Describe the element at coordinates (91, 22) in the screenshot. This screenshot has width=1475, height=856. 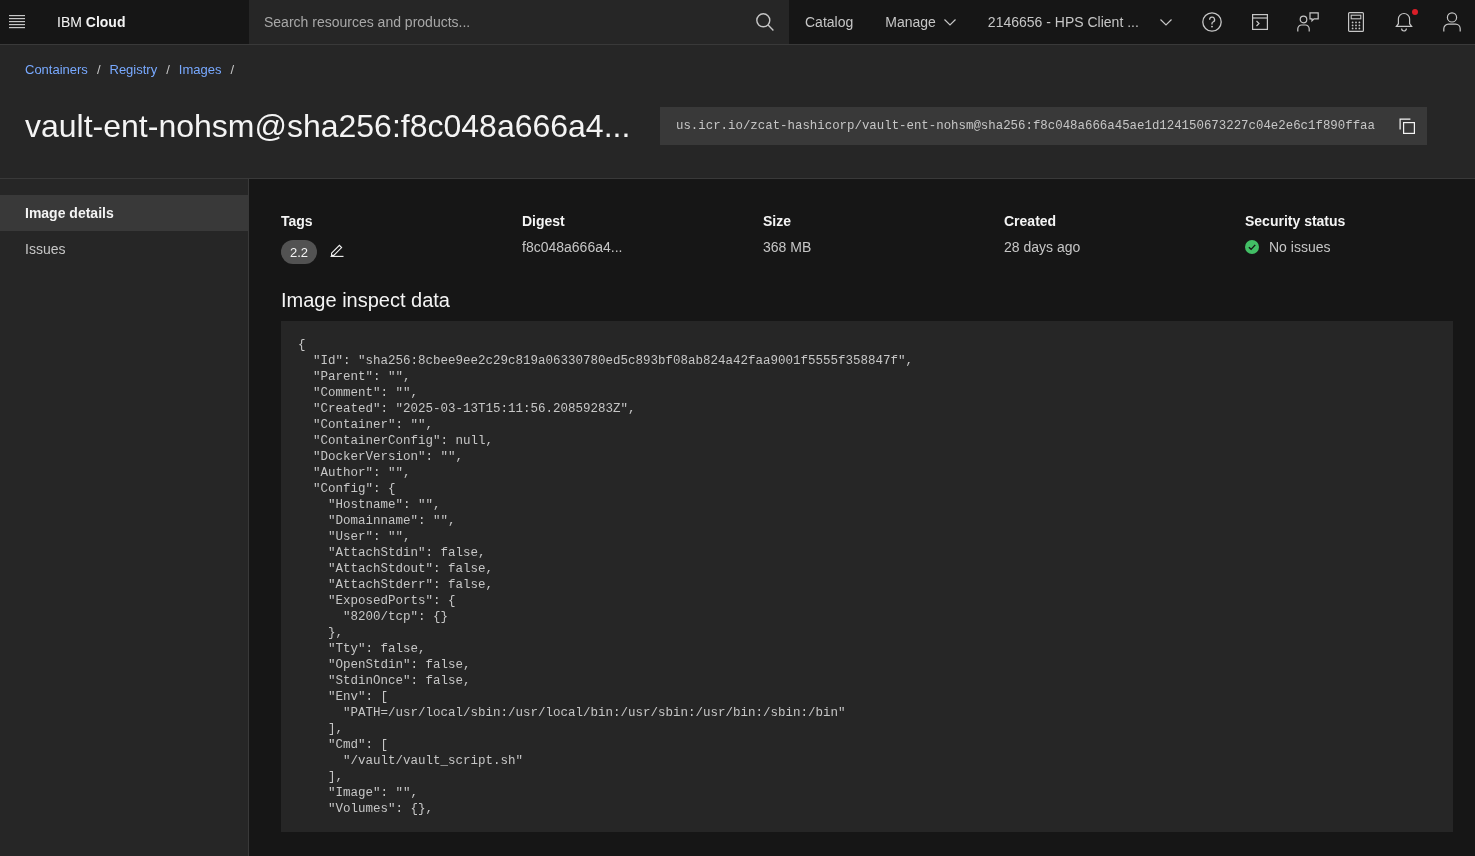
I see `brand-name: IBM Cloud` at that location.